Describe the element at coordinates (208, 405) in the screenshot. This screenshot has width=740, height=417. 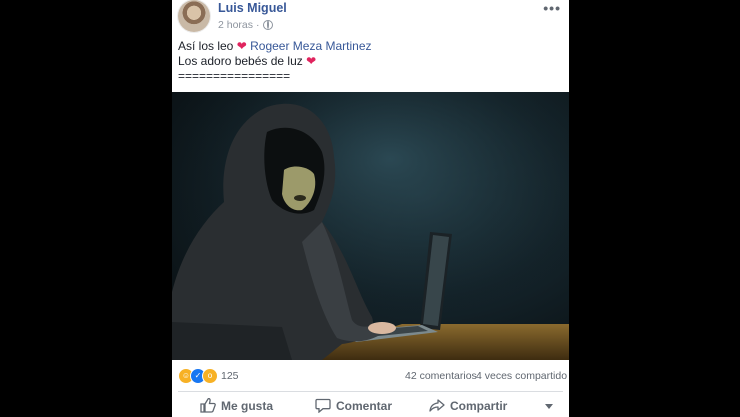
I see `thumbs-up-icon` at that location.